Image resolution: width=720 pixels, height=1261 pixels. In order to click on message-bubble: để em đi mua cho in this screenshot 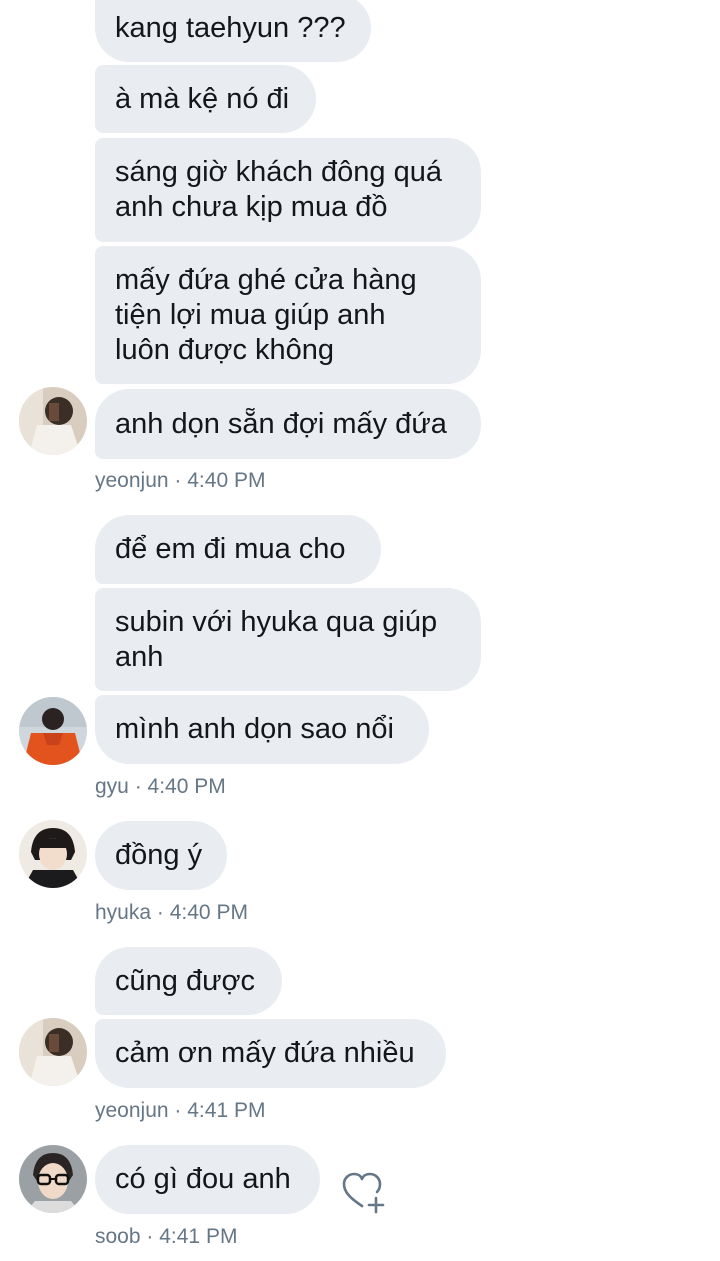, I will do `click(238, 549)`.